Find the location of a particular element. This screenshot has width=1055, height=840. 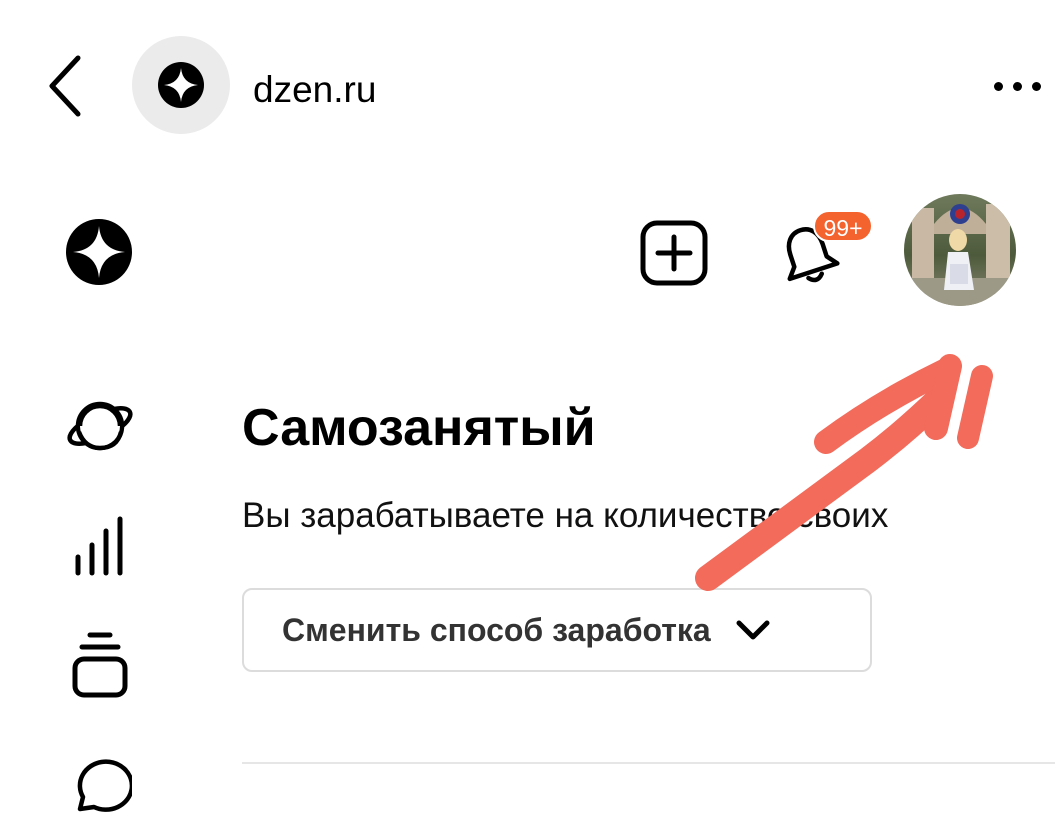

back-button is located at coordinates (66, 86).